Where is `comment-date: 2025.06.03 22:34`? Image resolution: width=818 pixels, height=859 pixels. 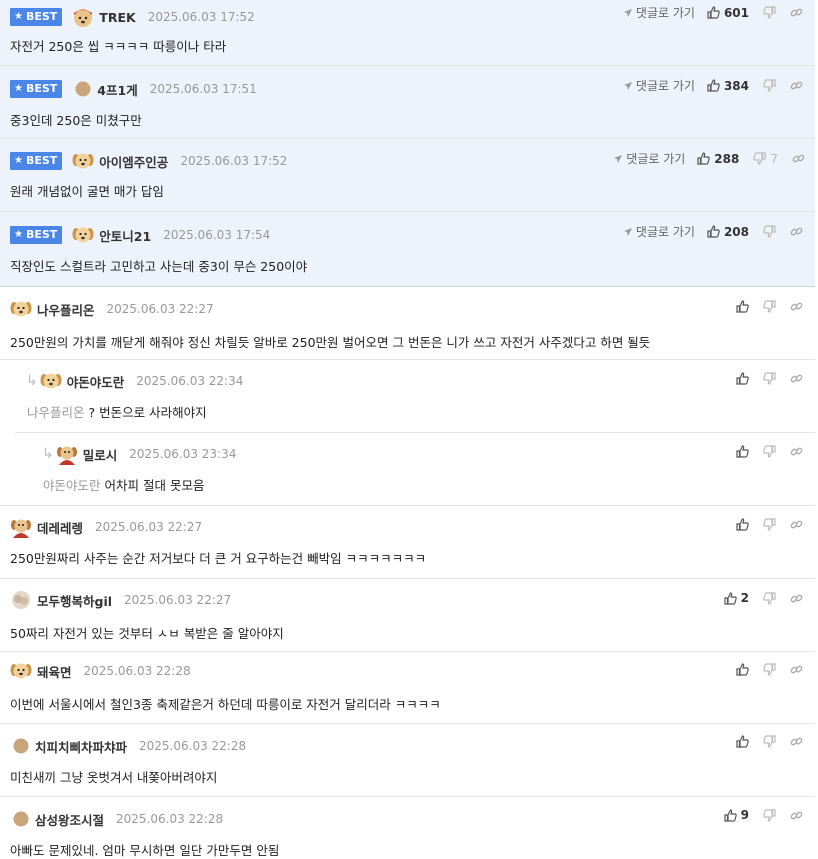 comment-date: 2025.06.03 22:34 is located at coordinates (190, 381).